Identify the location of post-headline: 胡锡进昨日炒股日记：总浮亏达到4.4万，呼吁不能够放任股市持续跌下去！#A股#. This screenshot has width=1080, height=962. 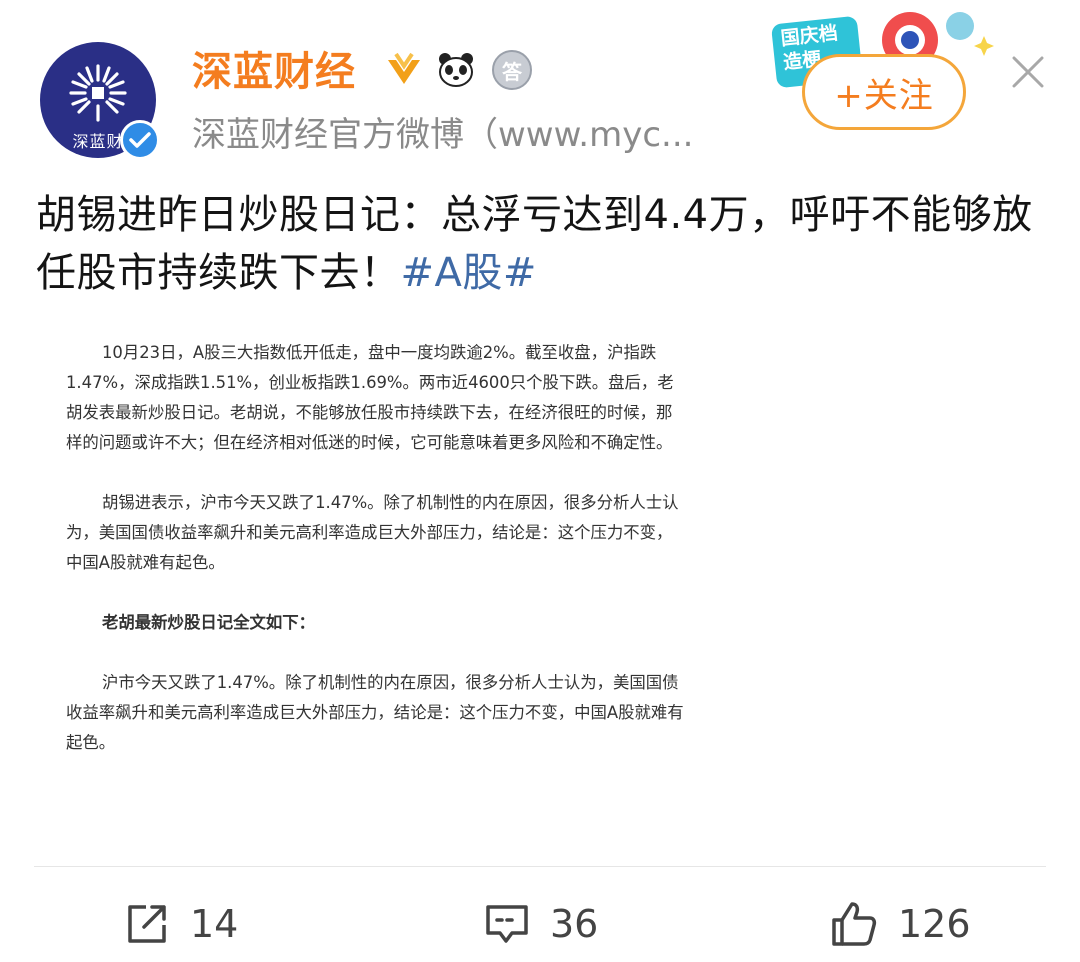
(543, 244).